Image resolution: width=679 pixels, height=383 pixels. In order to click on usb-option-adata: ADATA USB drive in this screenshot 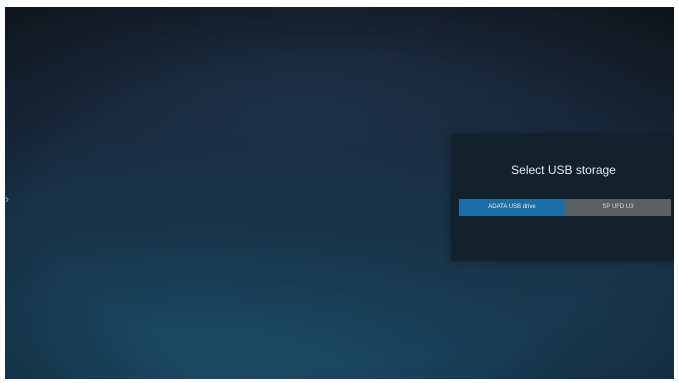, I will do `click(512, 207)`.